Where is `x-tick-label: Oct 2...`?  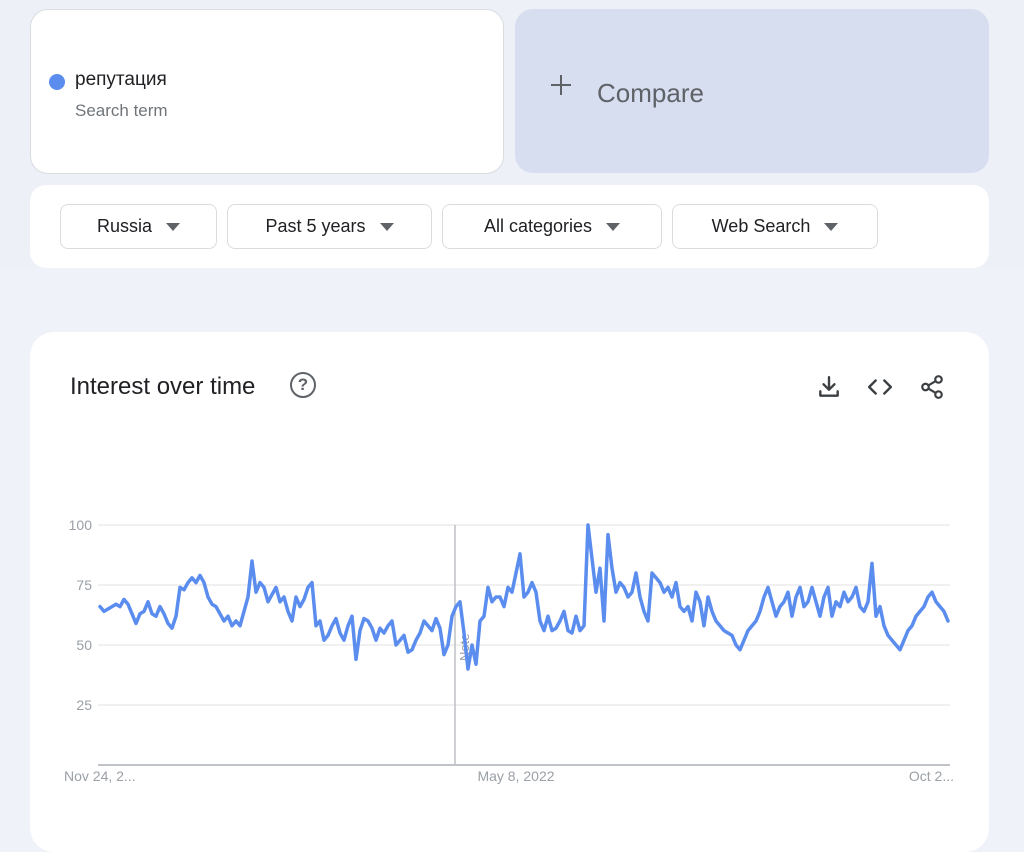
x-tick-label: Oct 2... is located at coordinates (931, 776).